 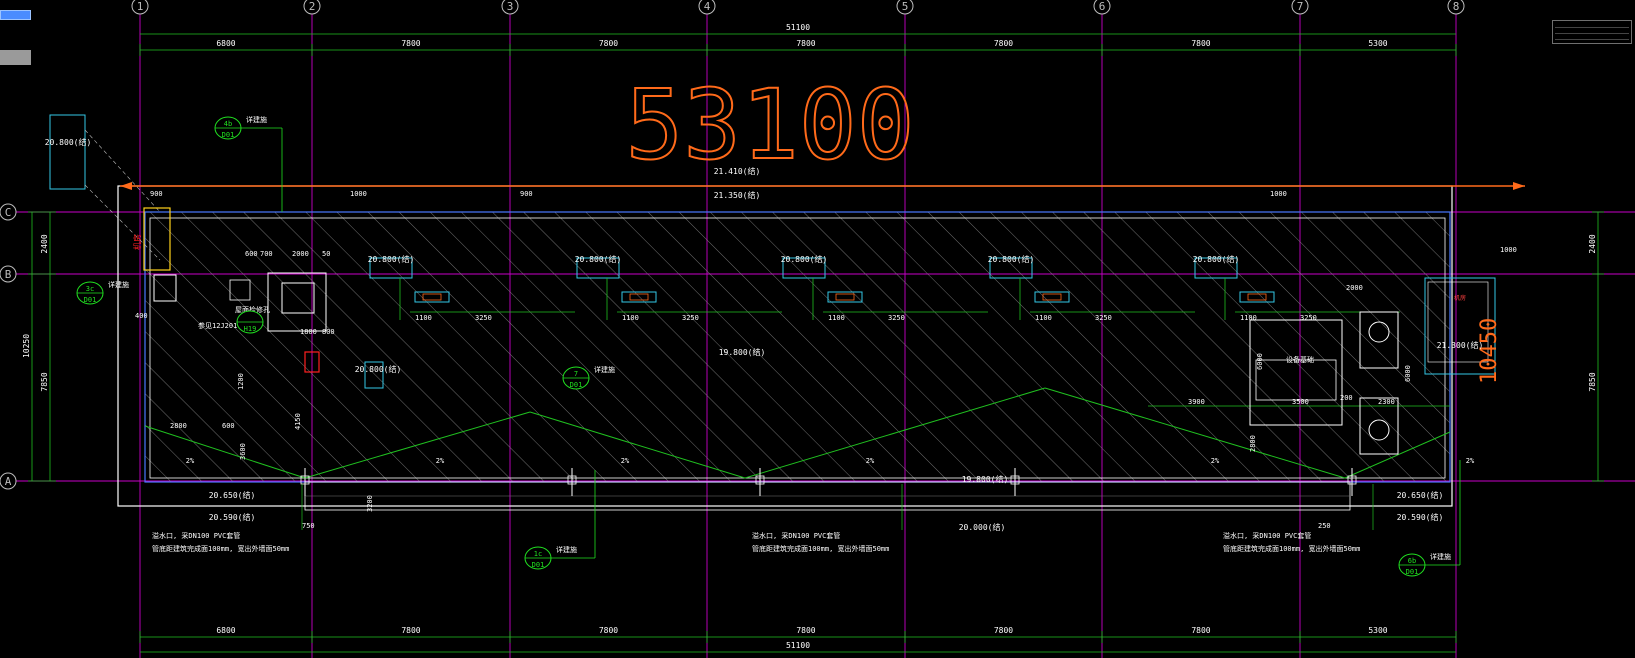 I want to click on elev-box-left, so click(x=67, y=152).